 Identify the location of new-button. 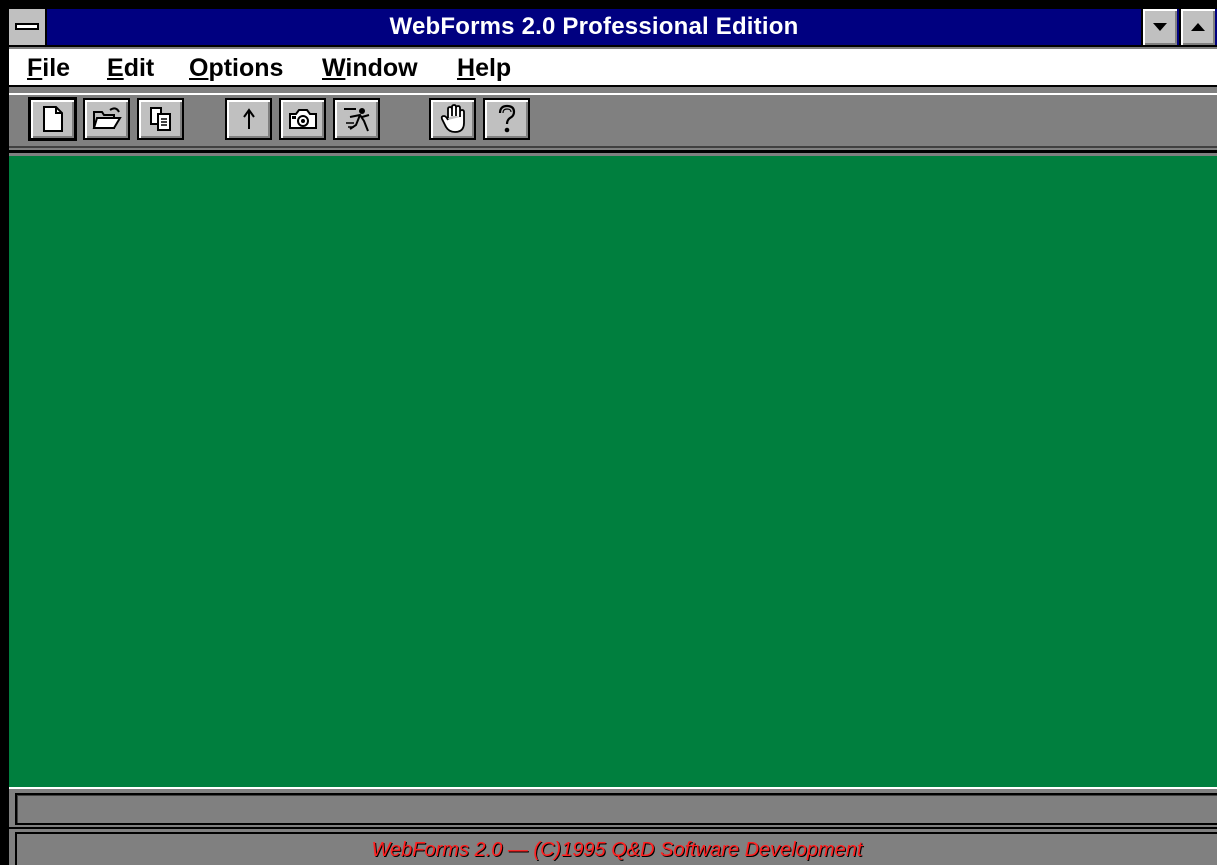
(52, 119).